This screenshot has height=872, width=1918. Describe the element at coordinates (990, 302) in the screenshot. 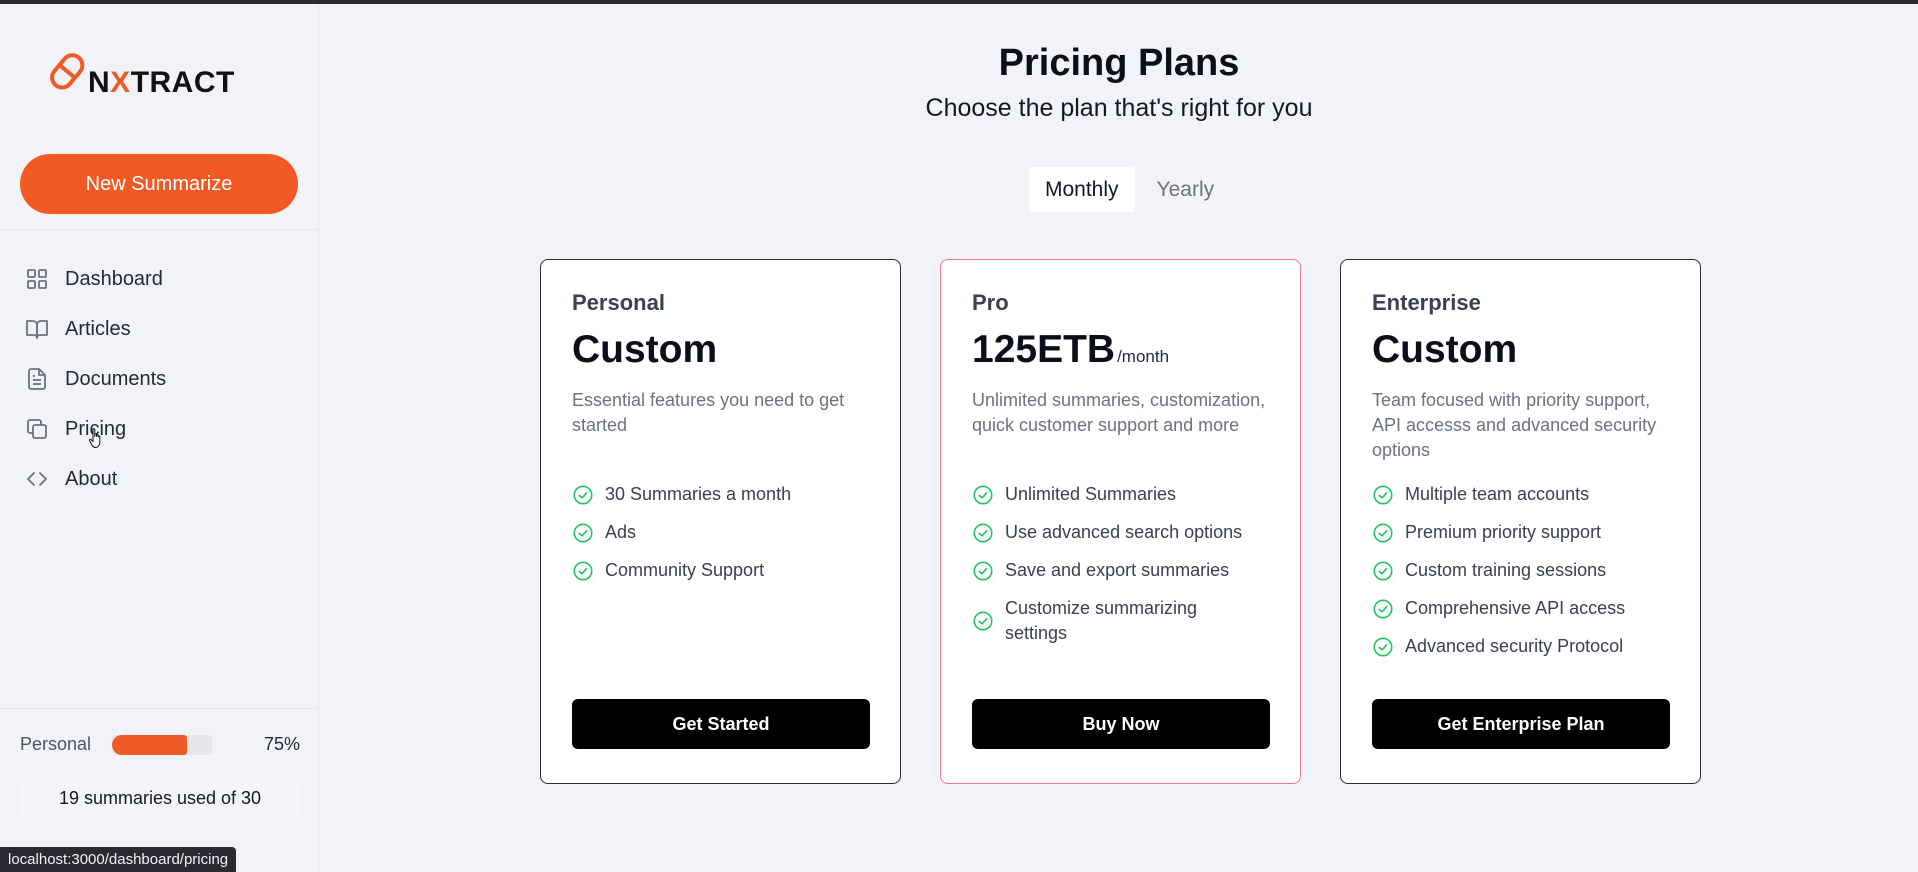

I see `plan-card-name: Pro` at that location.